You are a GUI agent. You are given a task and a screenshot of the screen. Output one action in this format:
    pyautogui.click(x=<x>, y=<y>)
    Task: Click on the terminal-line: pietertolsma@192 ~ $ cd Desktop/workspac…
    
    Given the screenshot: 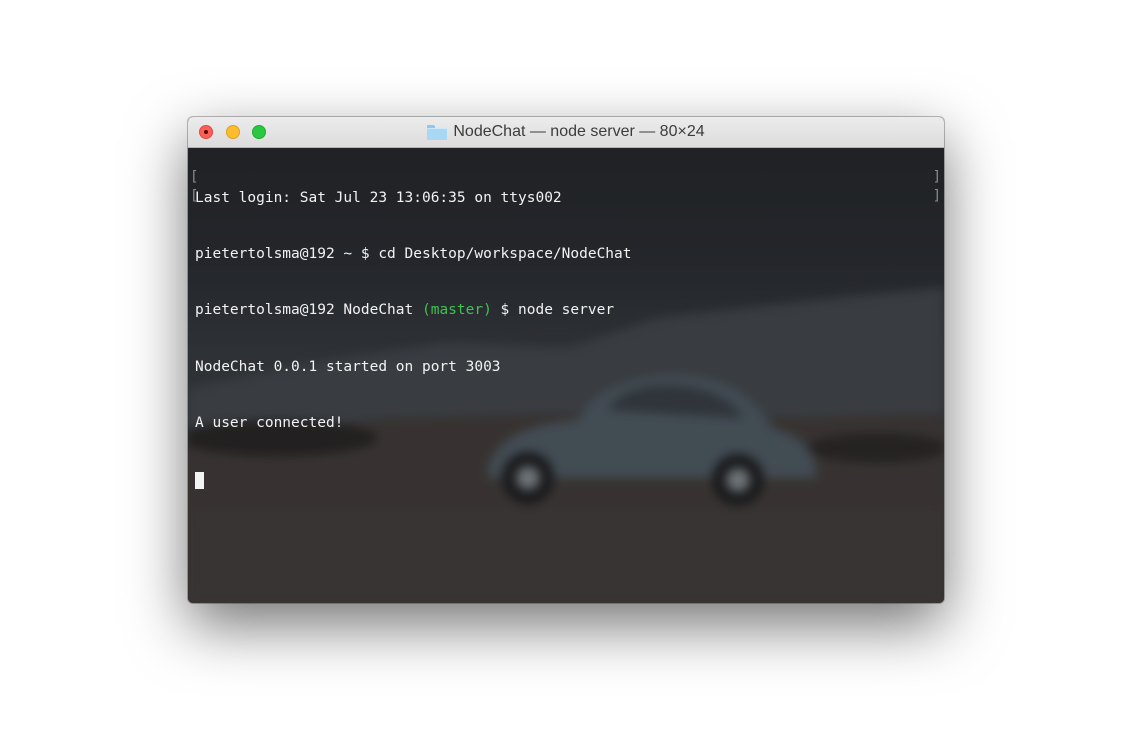 What is the action you would take?
    pyautogui.click(x=413, y=253)
    